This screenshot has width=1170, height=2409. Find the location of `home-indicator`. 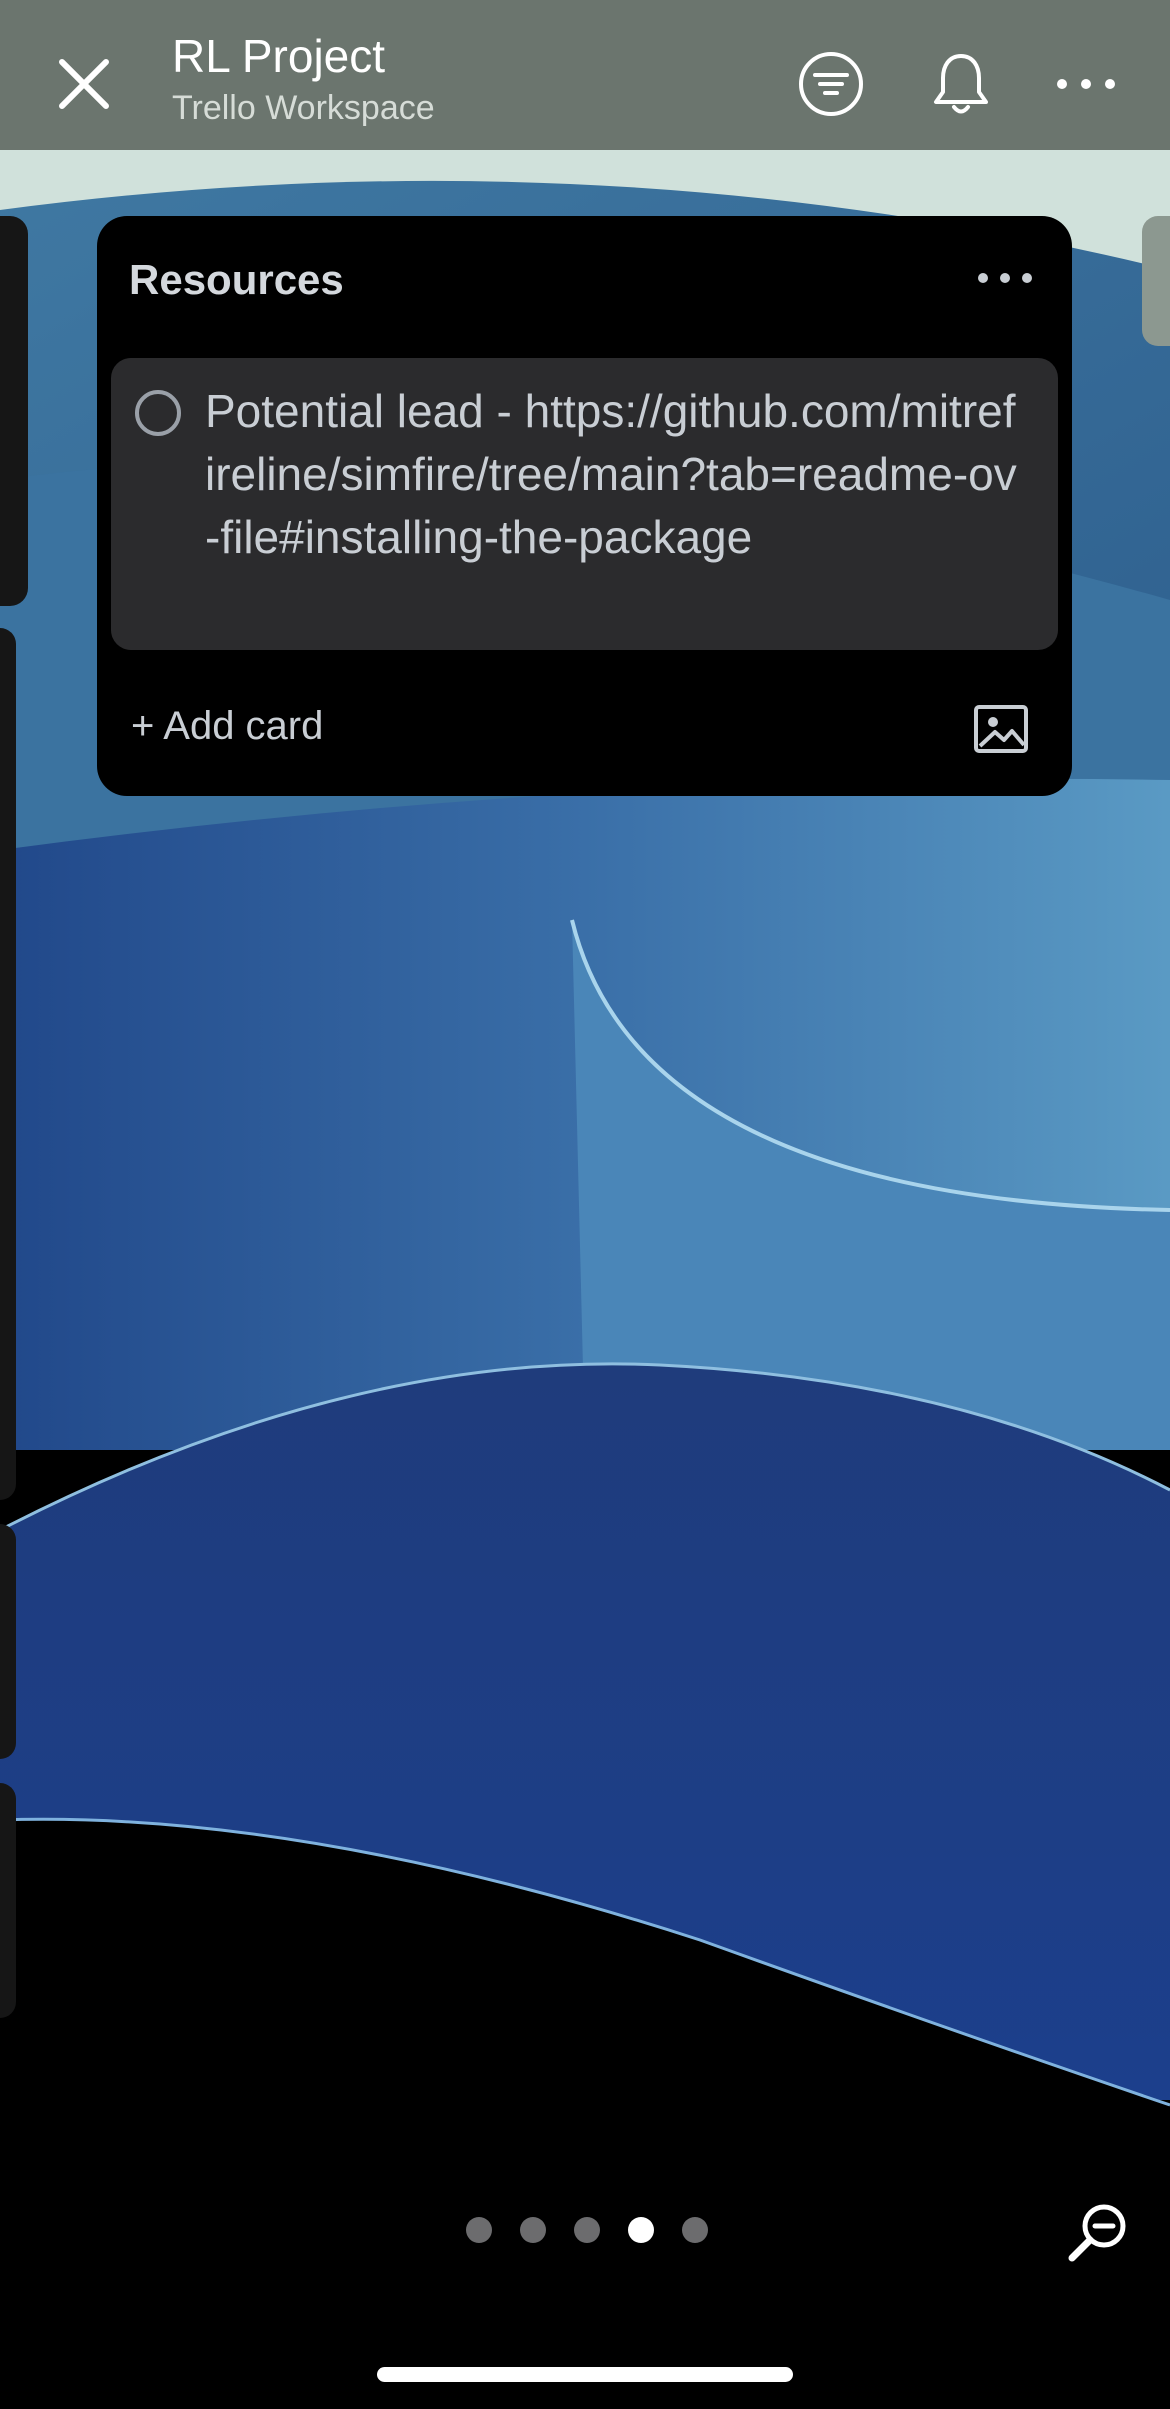

home-indicator is located at coordinates (585, 2374).